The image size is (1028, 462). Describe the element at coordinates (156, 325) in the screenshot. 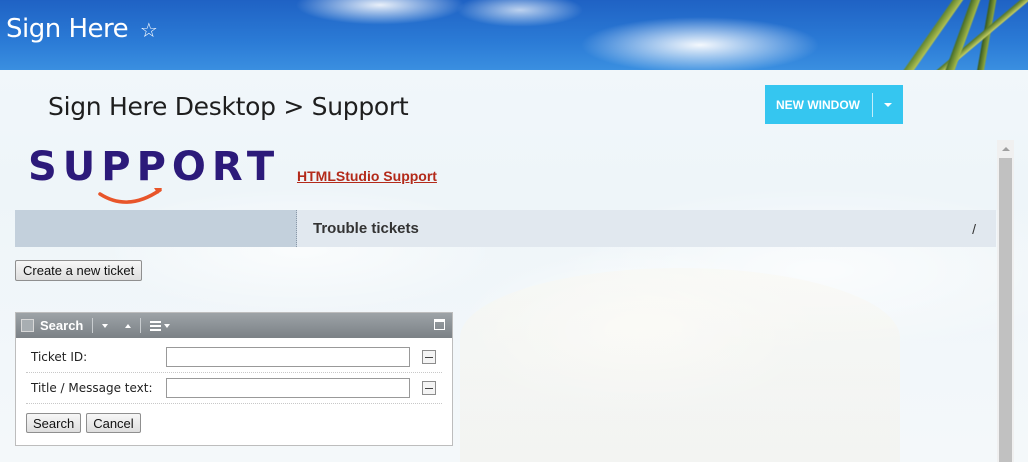

I see `menu-icon` at that location.